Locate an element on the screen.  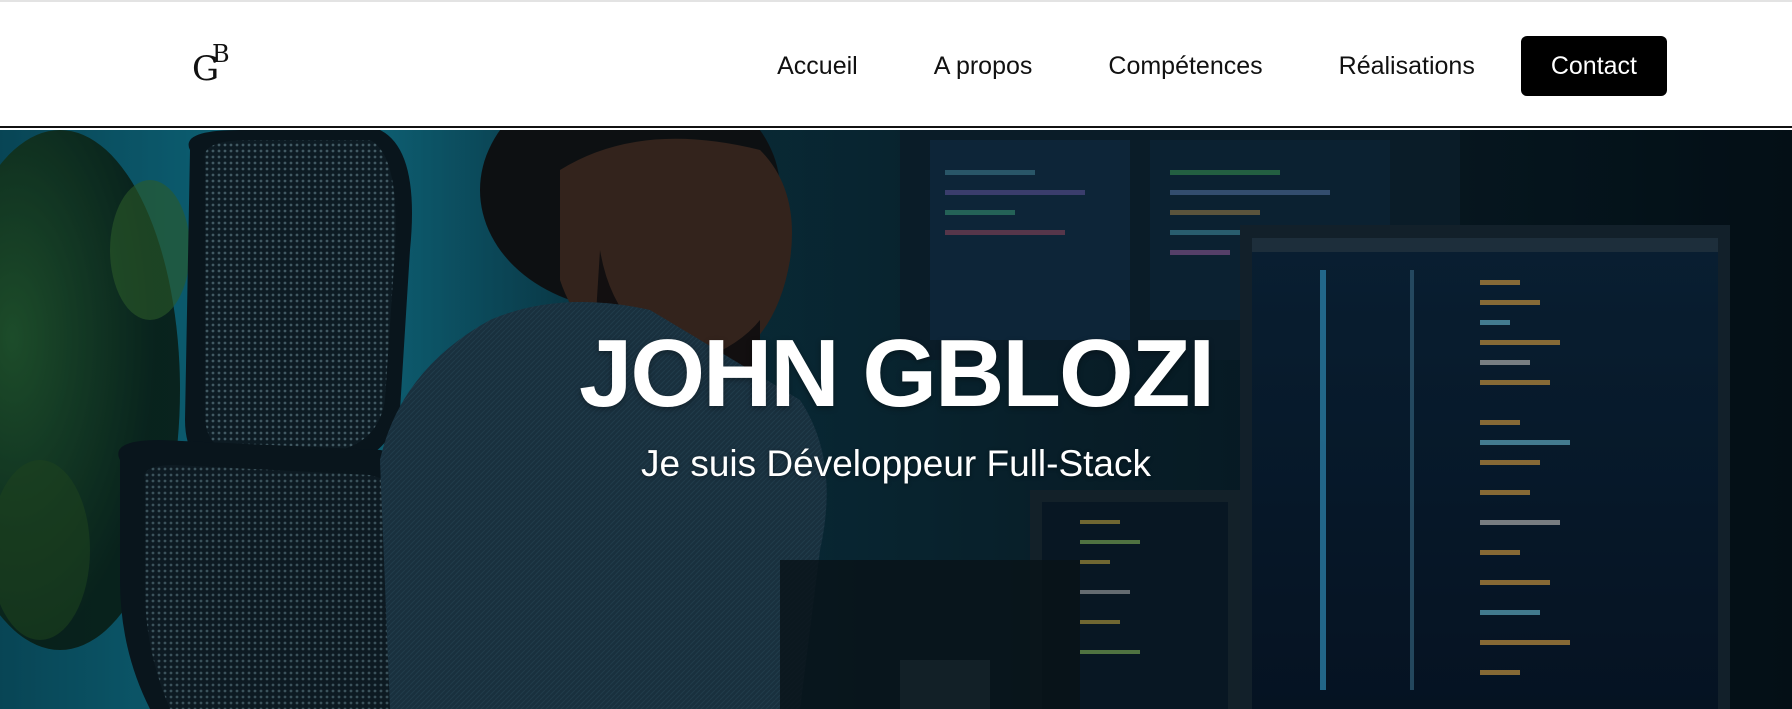
nav-link-realisations: Réalisations is located at coordinates (1407, 66).